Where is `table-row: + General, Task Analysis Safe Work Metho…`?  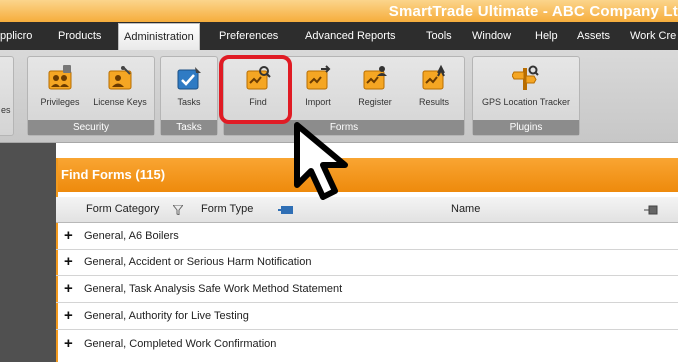 table-row: + General, Task Analysis Safe Work Metho… is located at coordinates (367, 290).